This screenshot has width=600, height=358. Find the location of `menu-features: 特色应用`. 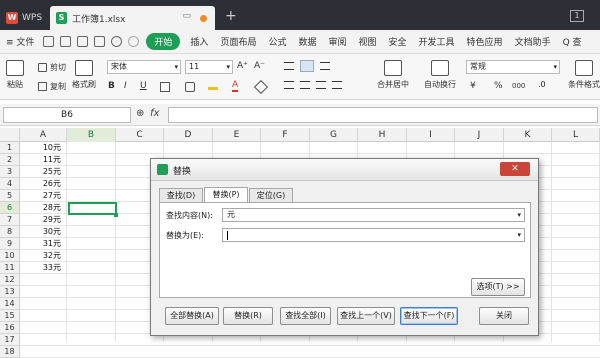

menu-features: 特色应用 is located at coordinates (485, 41).